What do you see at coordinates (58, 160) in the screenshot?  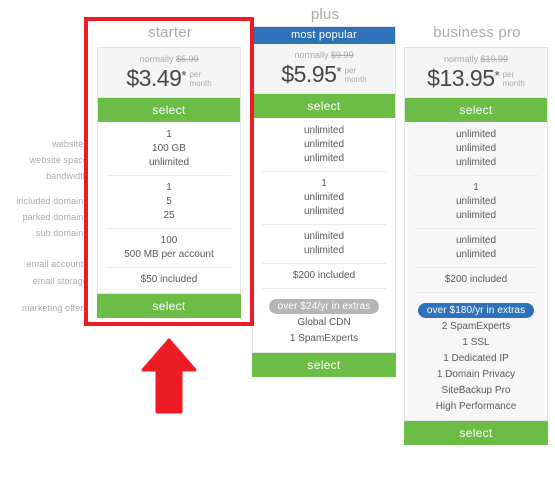 I see `feature-label-website-space: website space` at bounding box center [58, 160].